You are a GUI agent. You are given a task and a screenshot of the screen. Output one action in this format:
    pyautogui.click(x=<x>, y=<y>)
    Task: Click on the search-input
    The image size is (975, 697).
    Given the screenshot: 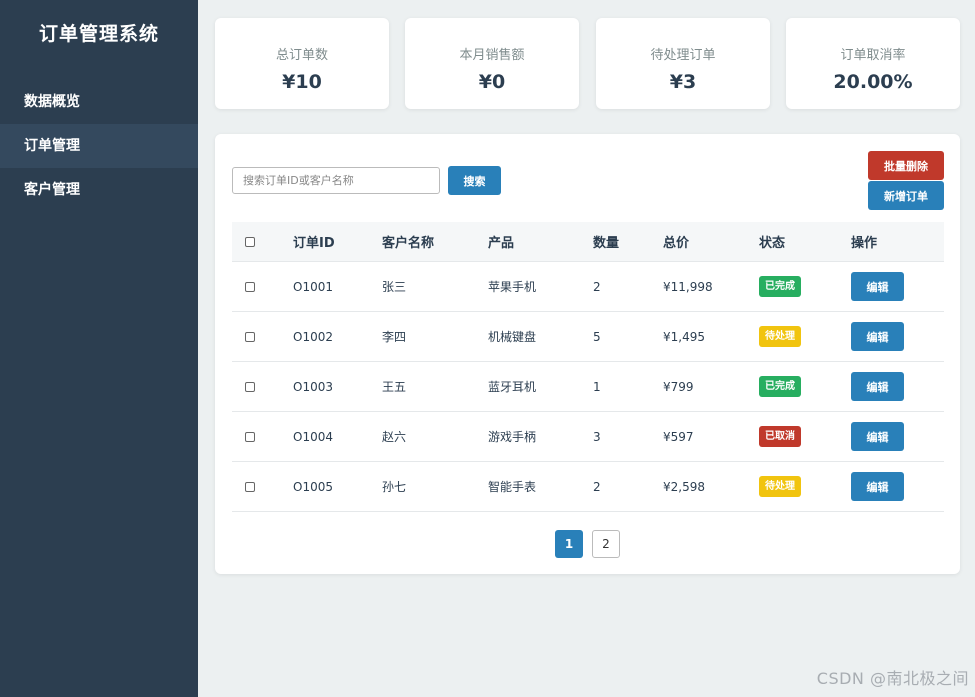 What is the action you would take?
    pyautogui.click(x=336, y=180)
    